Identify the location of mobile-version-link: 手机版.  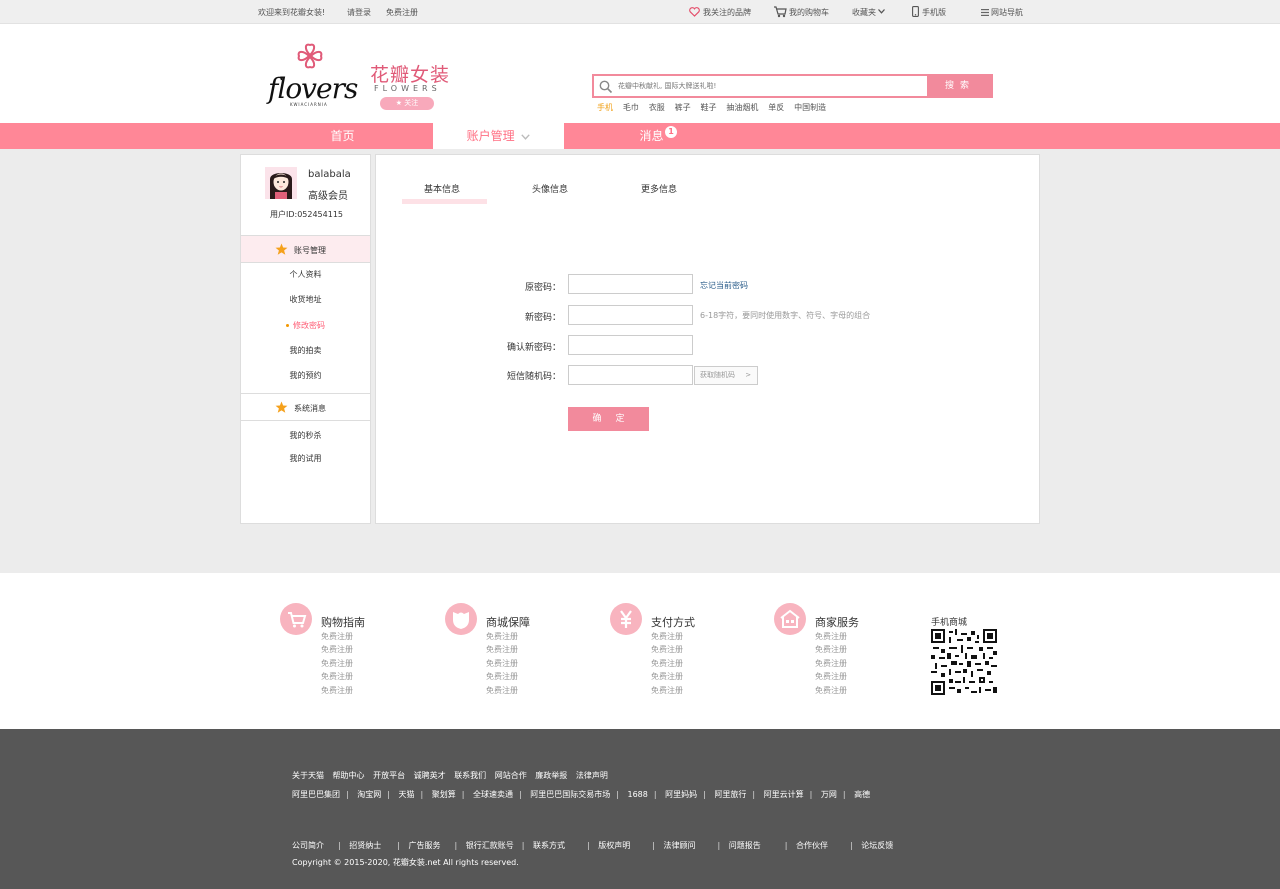
(934, 12).